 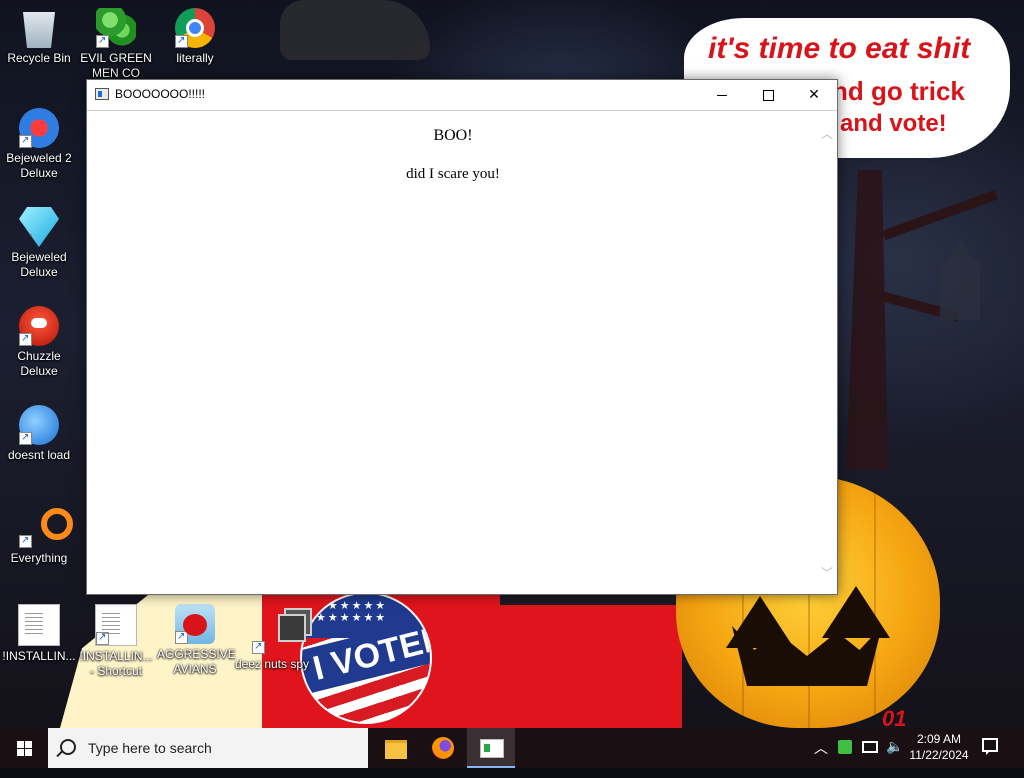 What do you see at coordinates (195, 624) in the screenshot?
I see `angry-bird-icon` at bounding box center [195, 624].